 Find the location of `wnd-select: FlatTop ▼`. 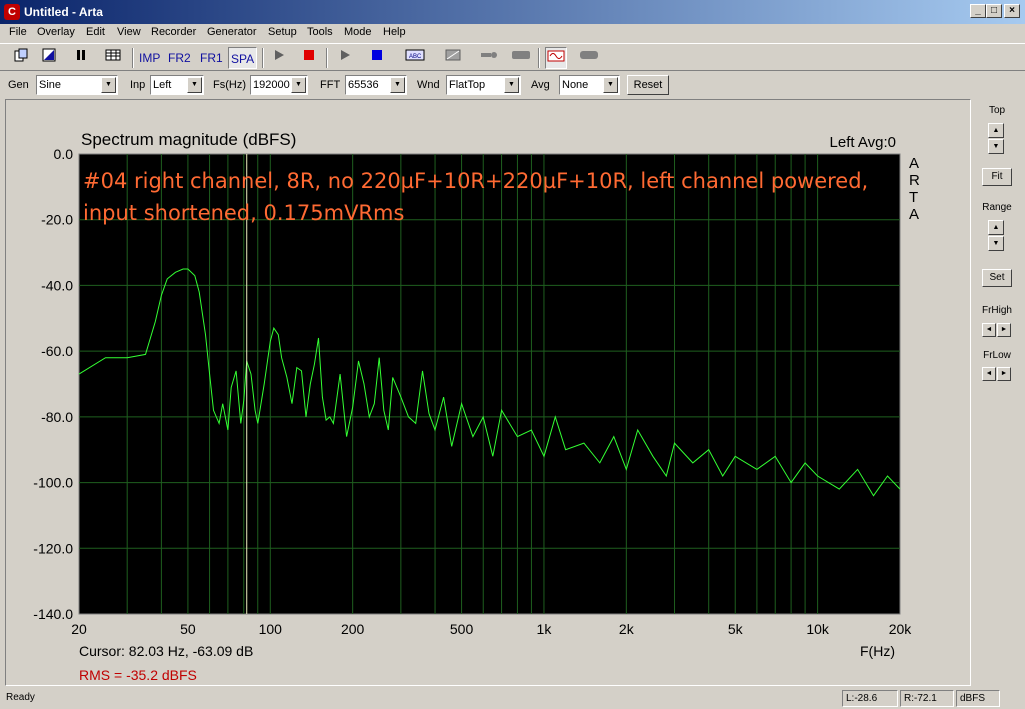

wnd-select: FlatTop ▼ is located at coordinates (483, 85).